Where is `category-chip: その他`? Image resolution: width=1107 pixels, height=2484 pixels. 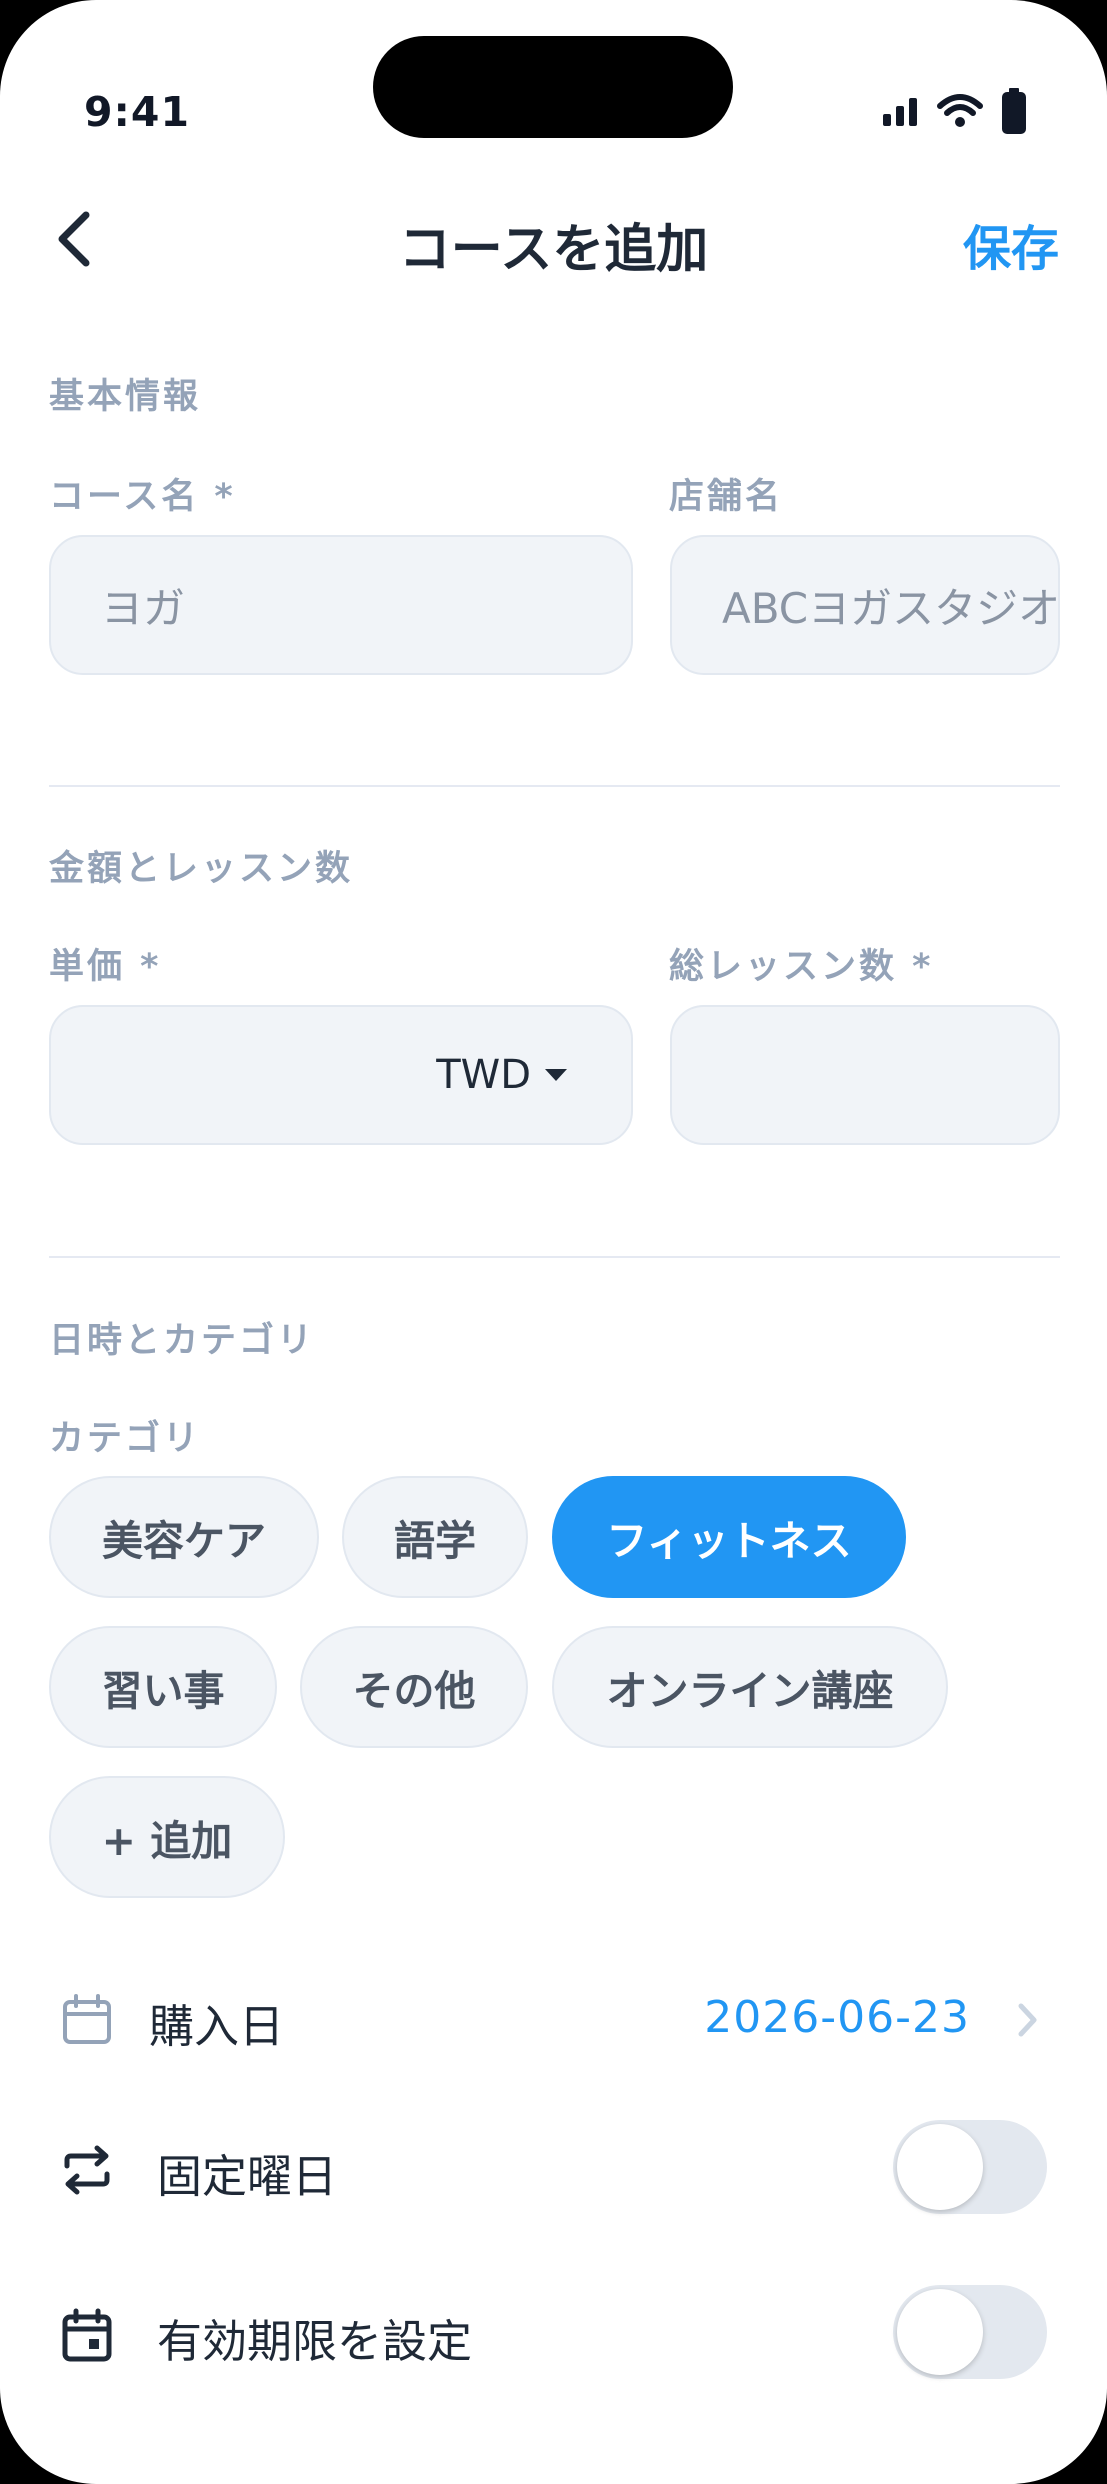
category-chip: その他 is located at coordinates (414, 1687).